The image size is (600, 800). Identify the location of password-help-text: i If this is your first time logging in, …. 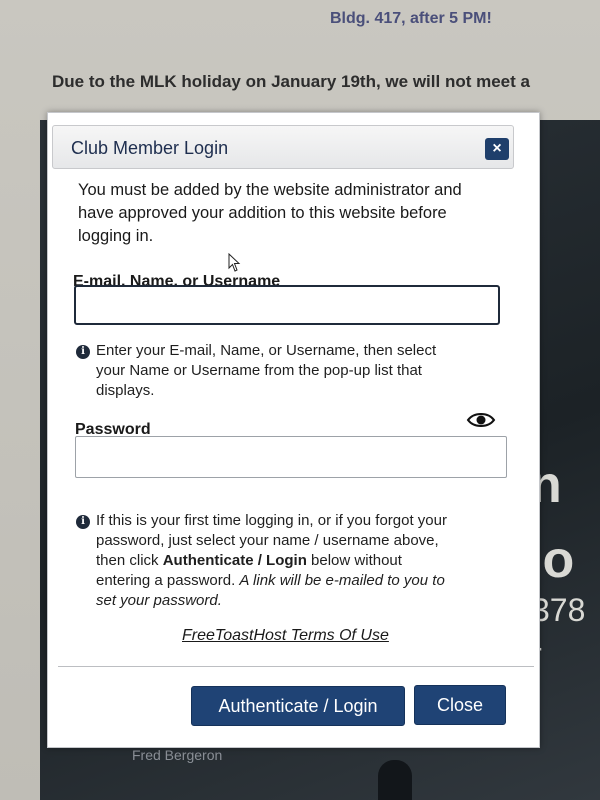
(286, 561).